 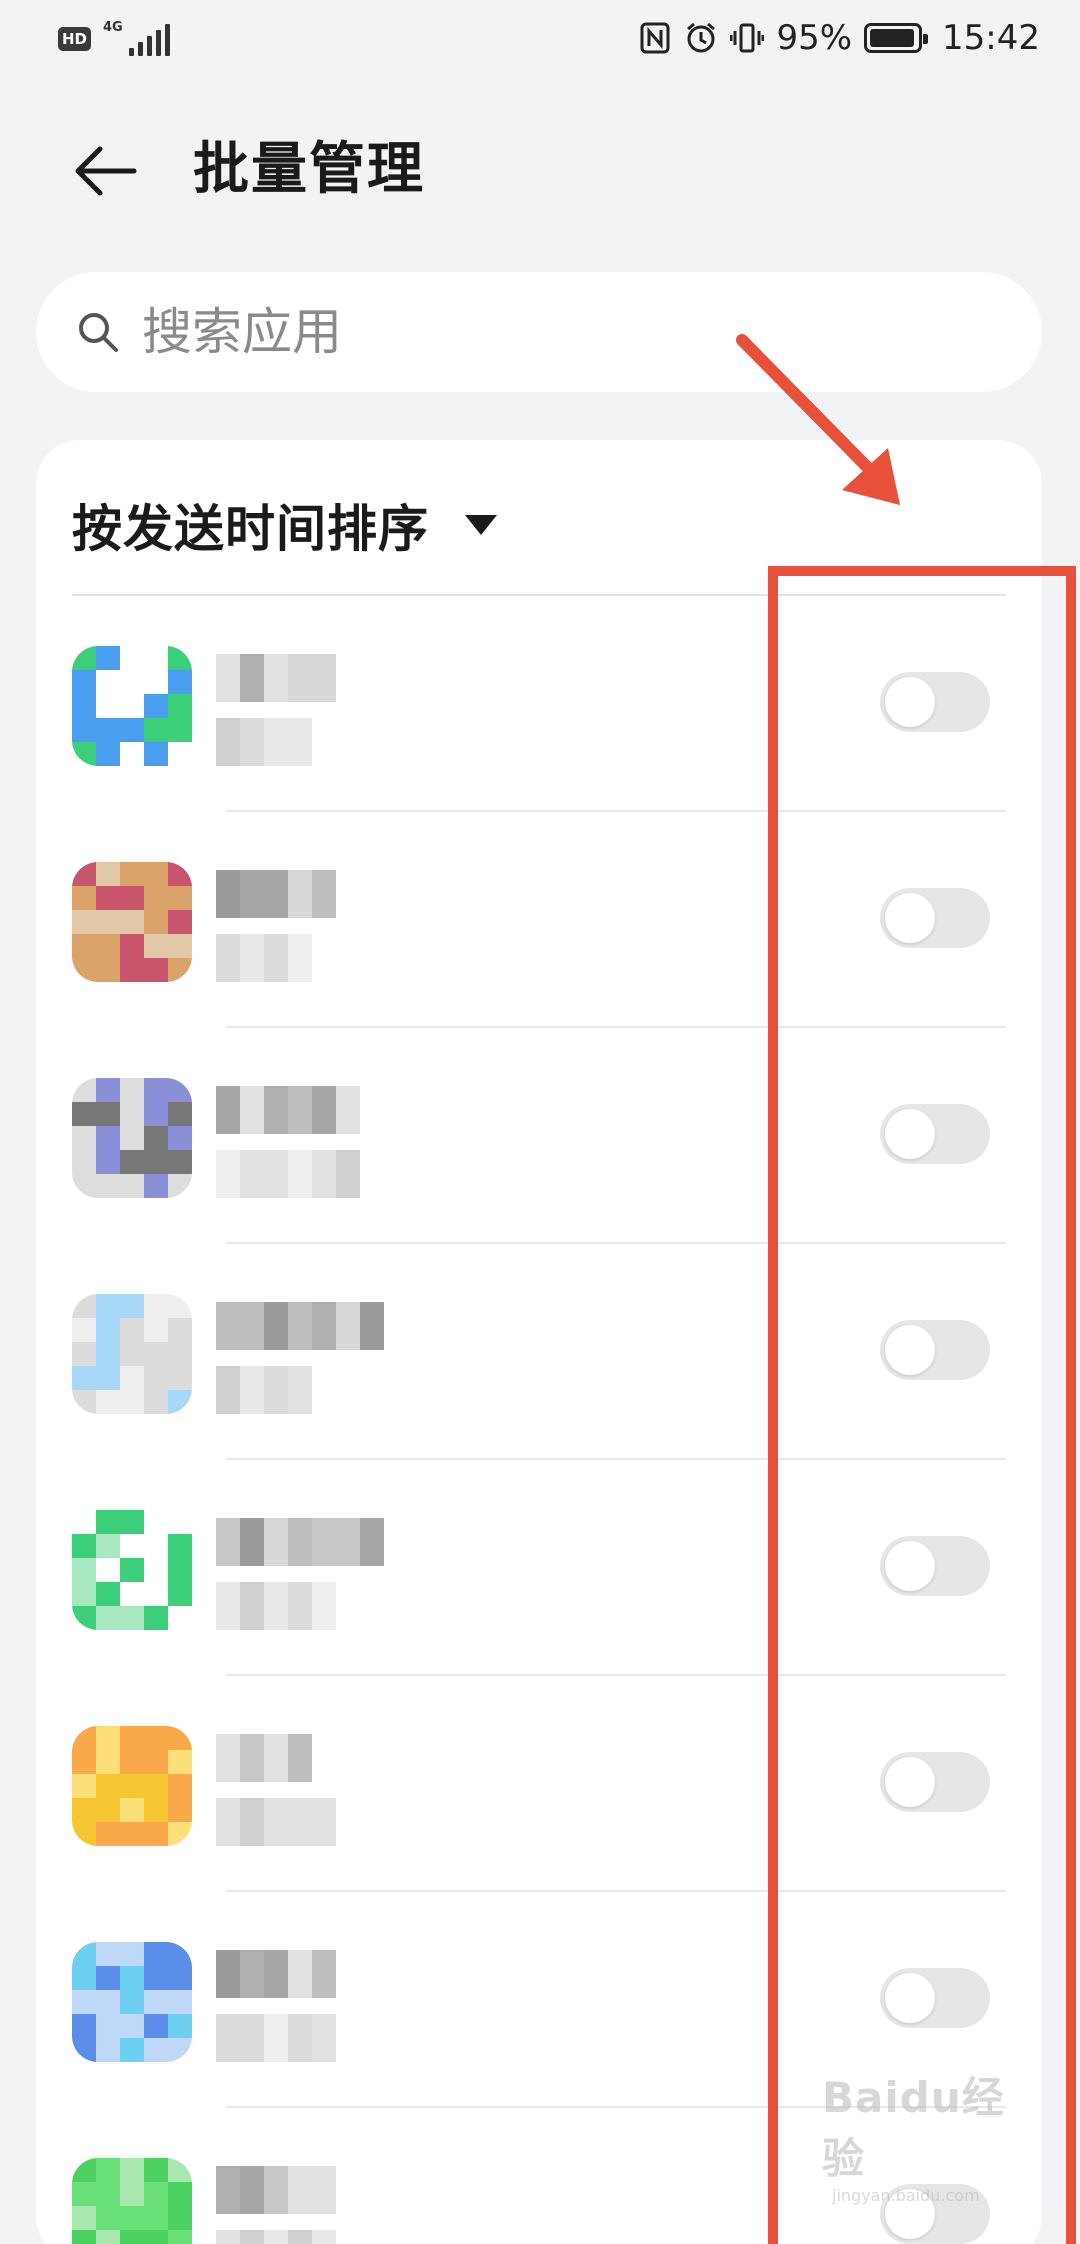 I want to click on battery-percent: 95%, so click(x=814, y=38).